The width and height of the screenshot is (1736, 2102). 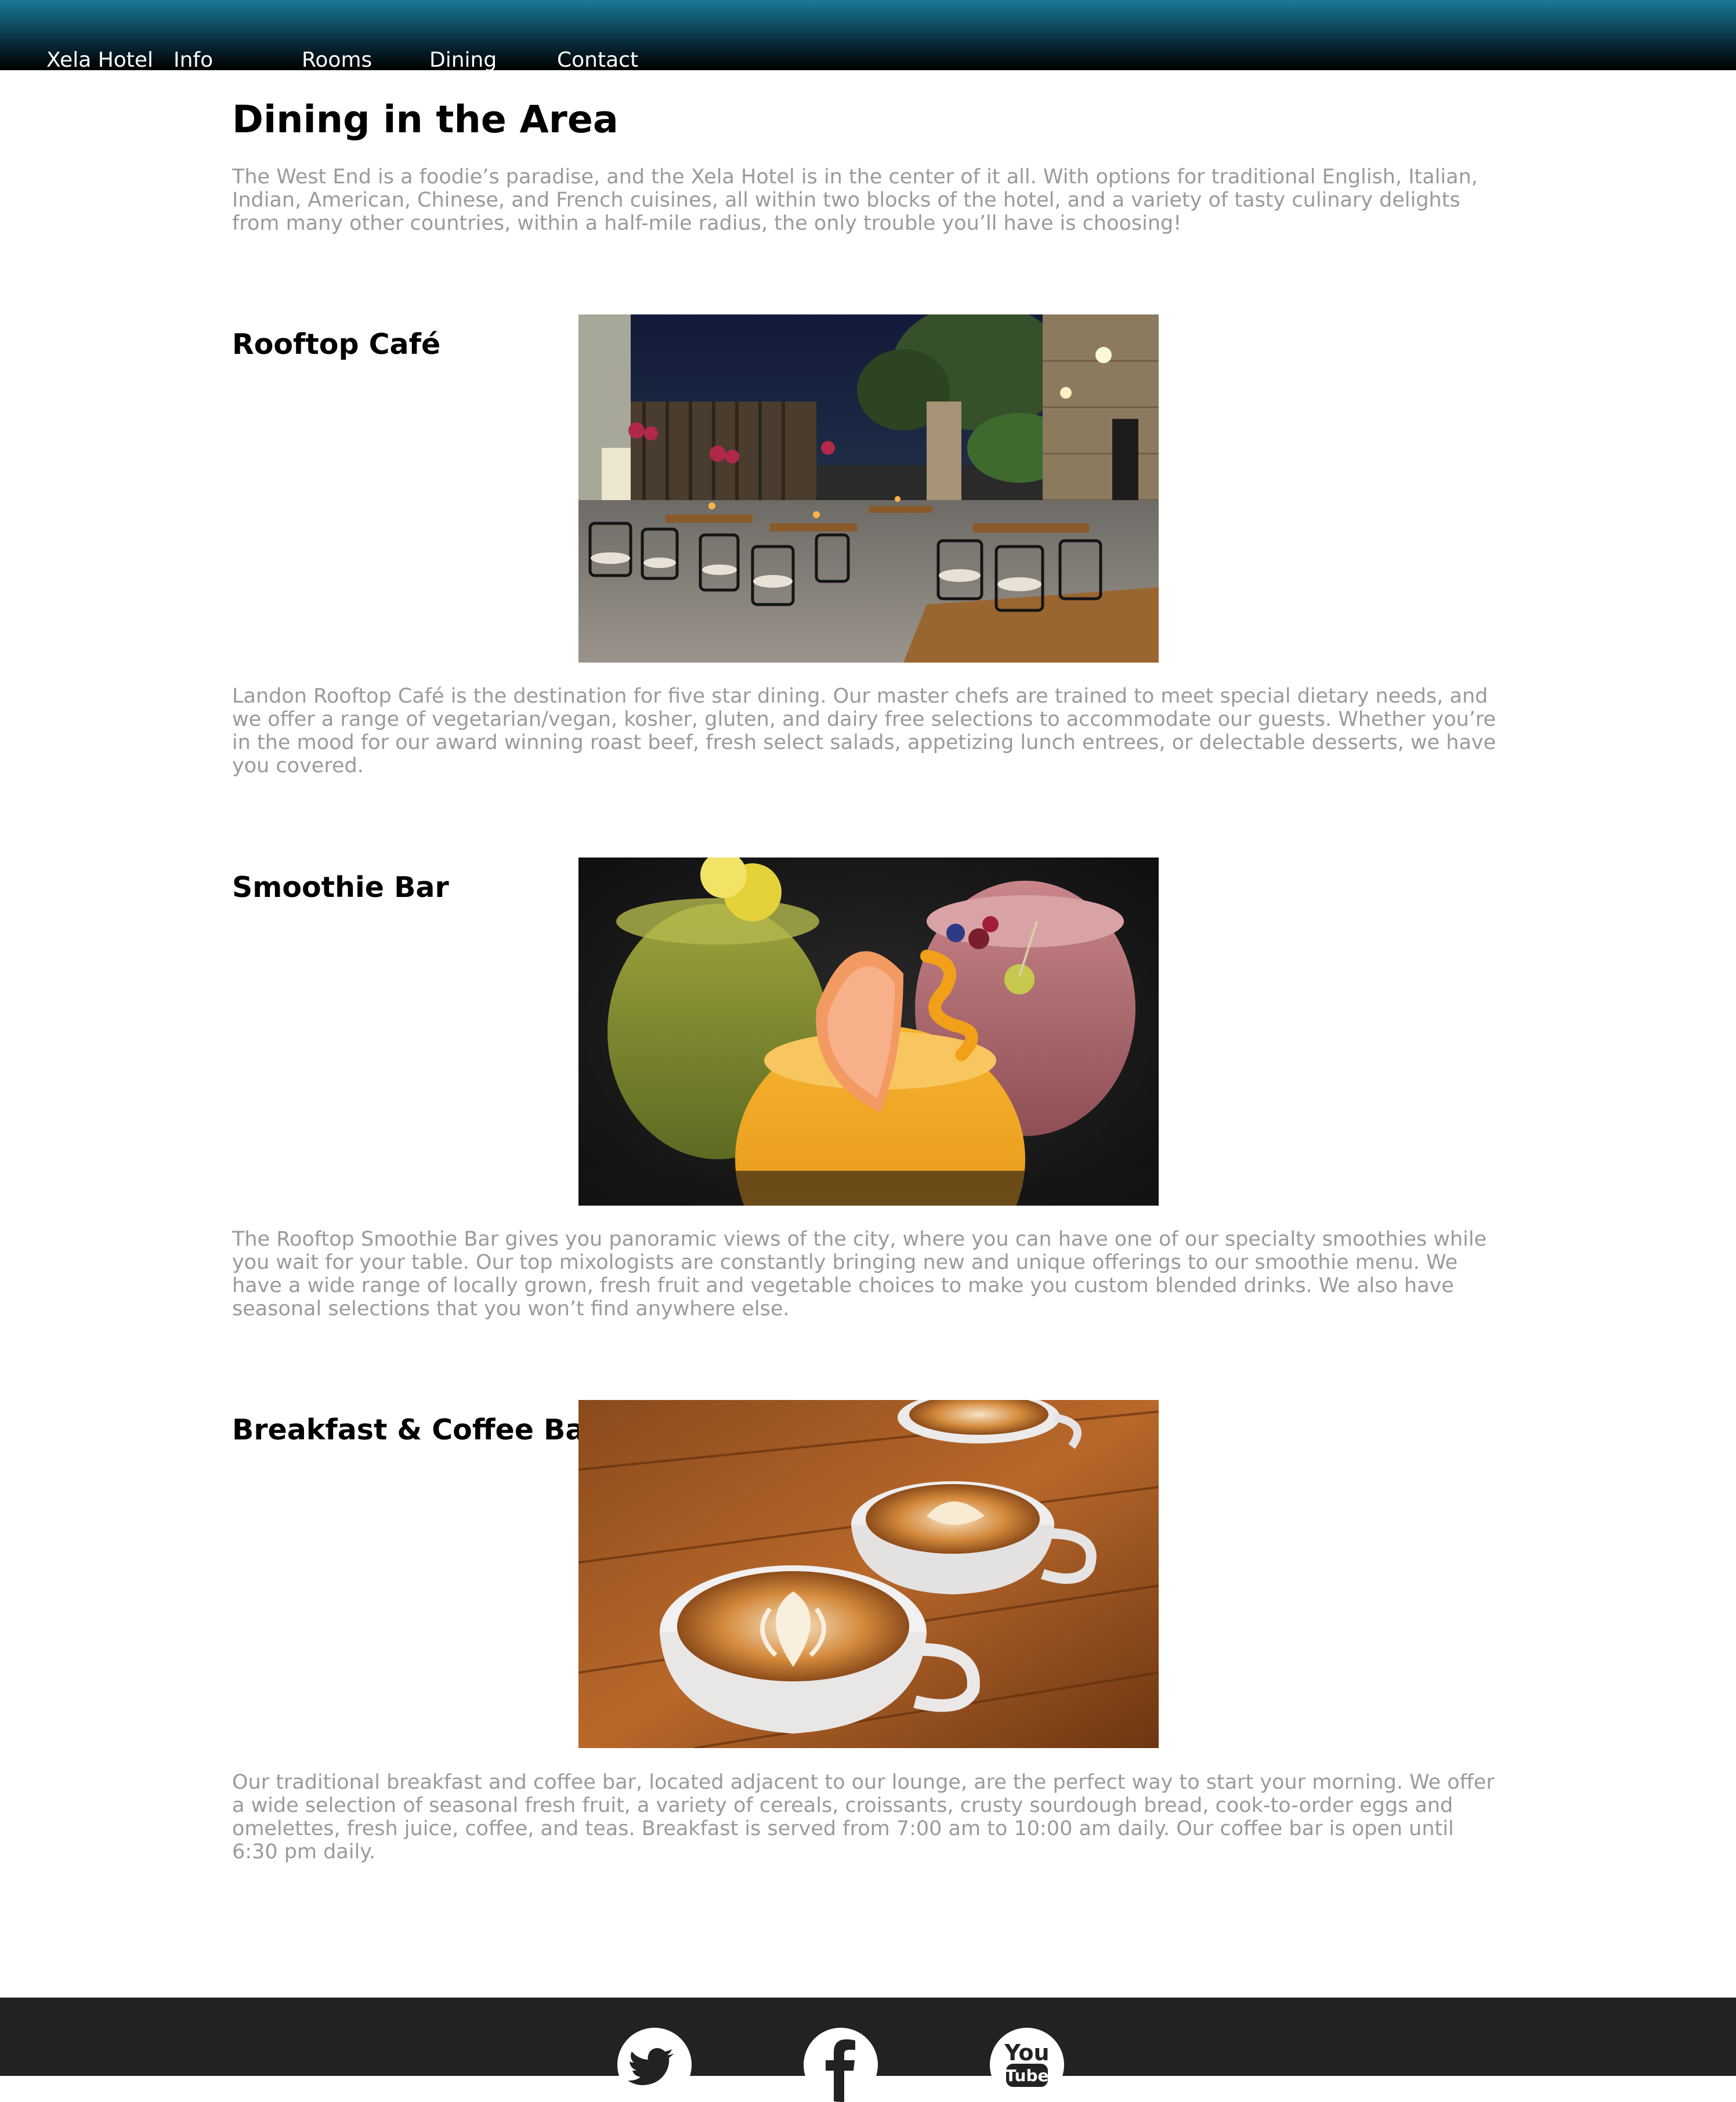 What do you see at coordinates (337, 60) in the screenshot?
I see `nav-item-rooms: Rooms` at bounding box center [337, 60].